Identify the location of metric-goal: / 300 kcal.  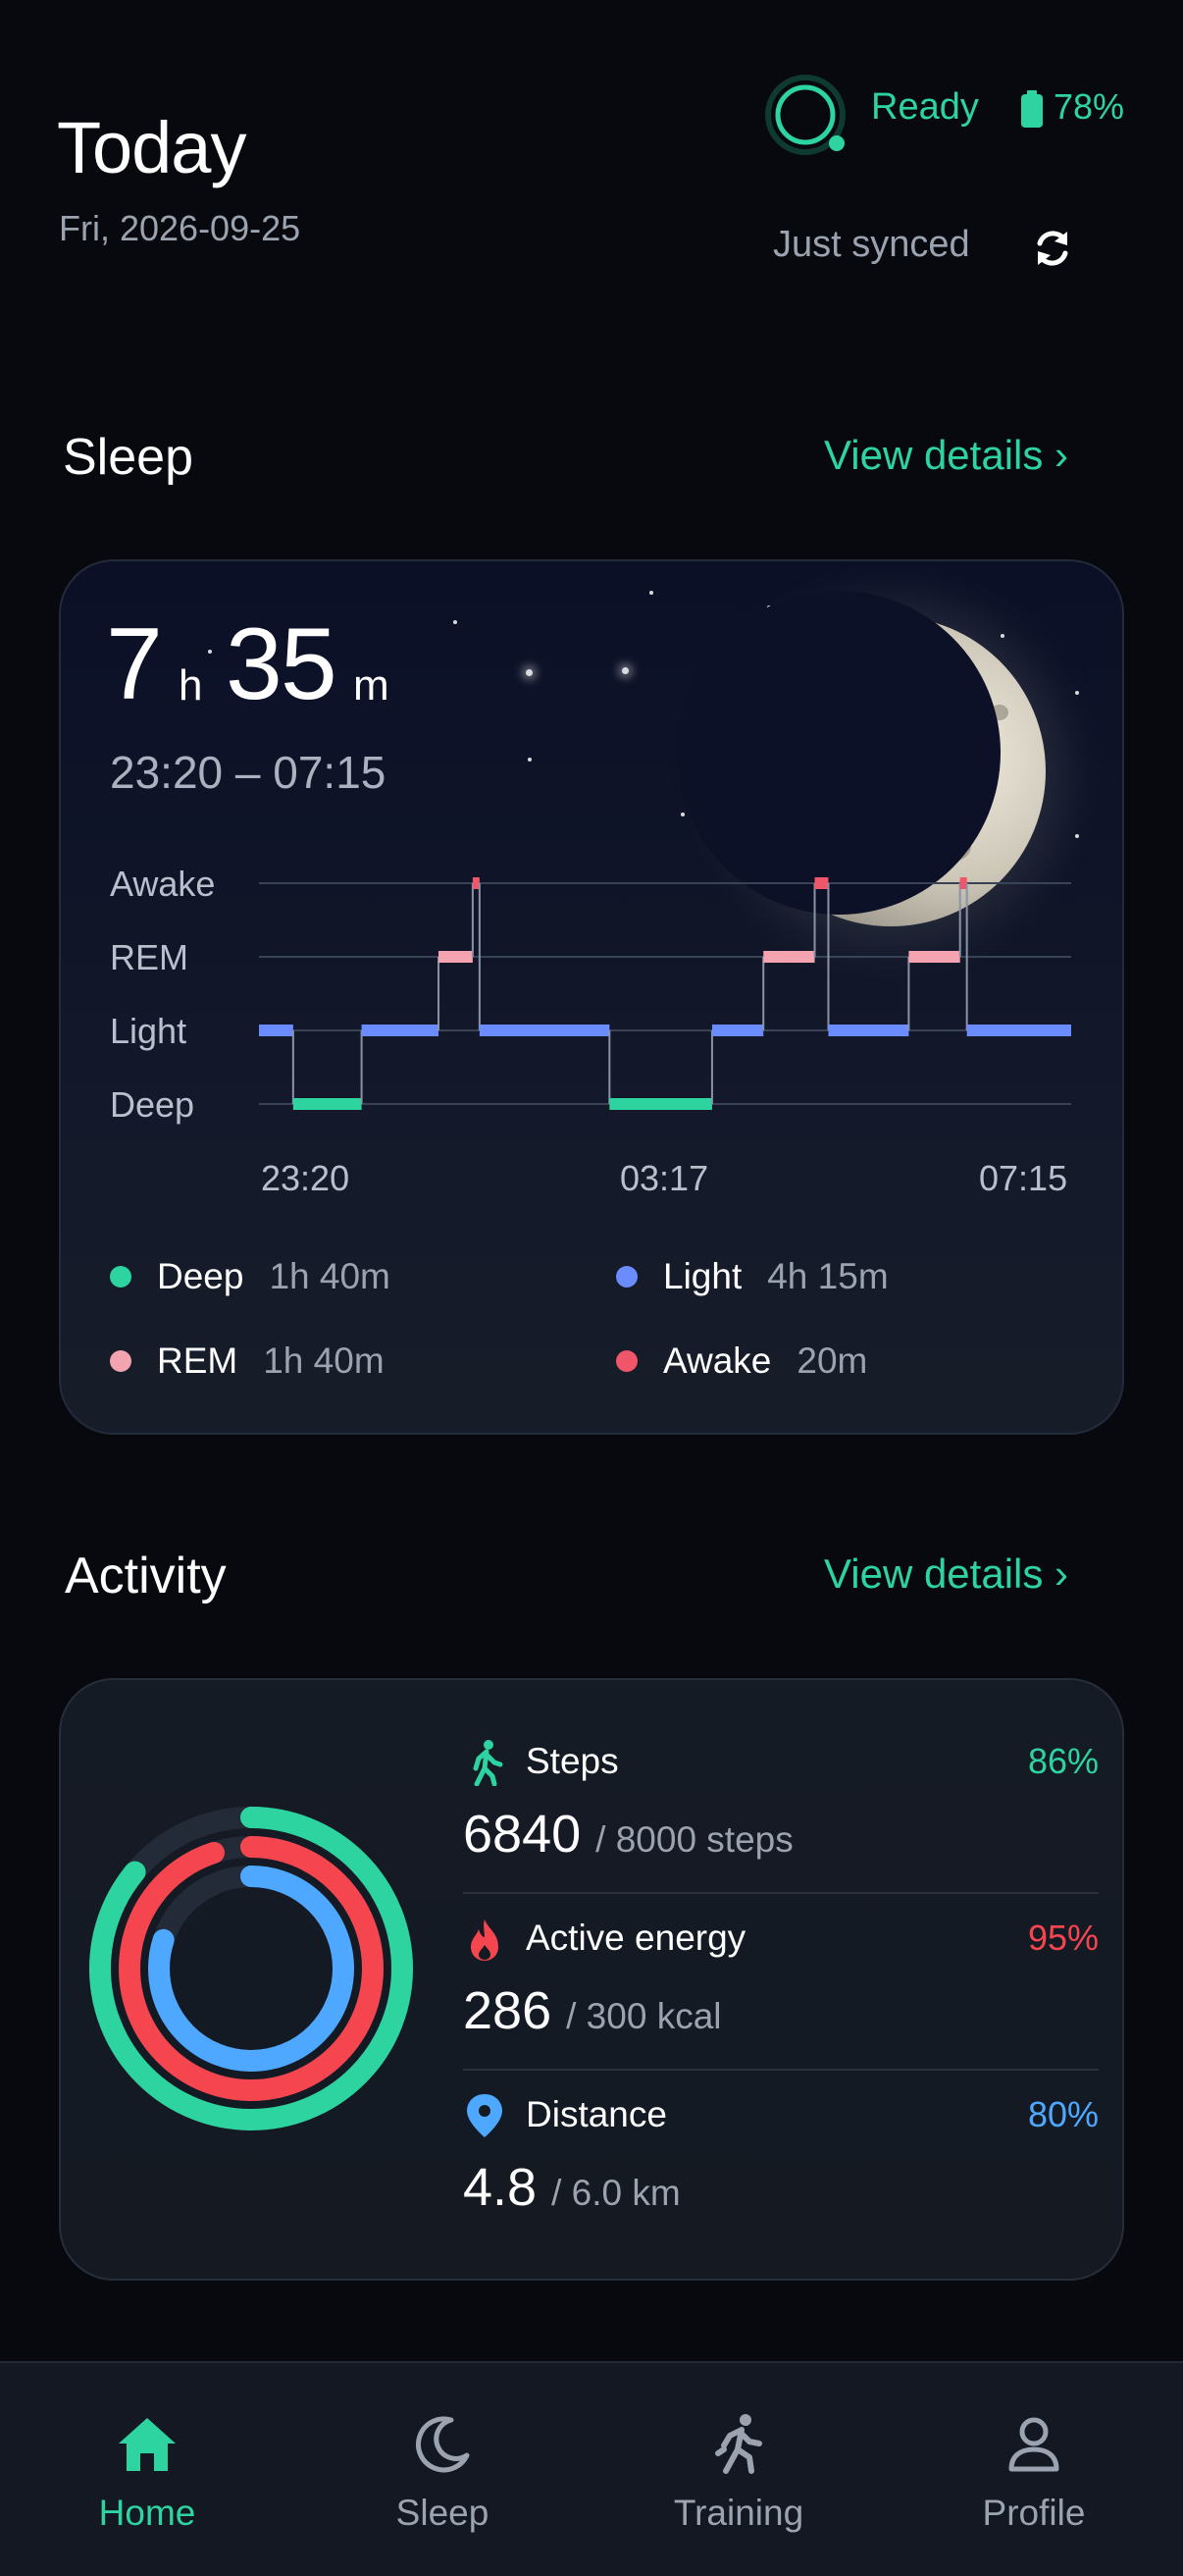
(644, 2016).